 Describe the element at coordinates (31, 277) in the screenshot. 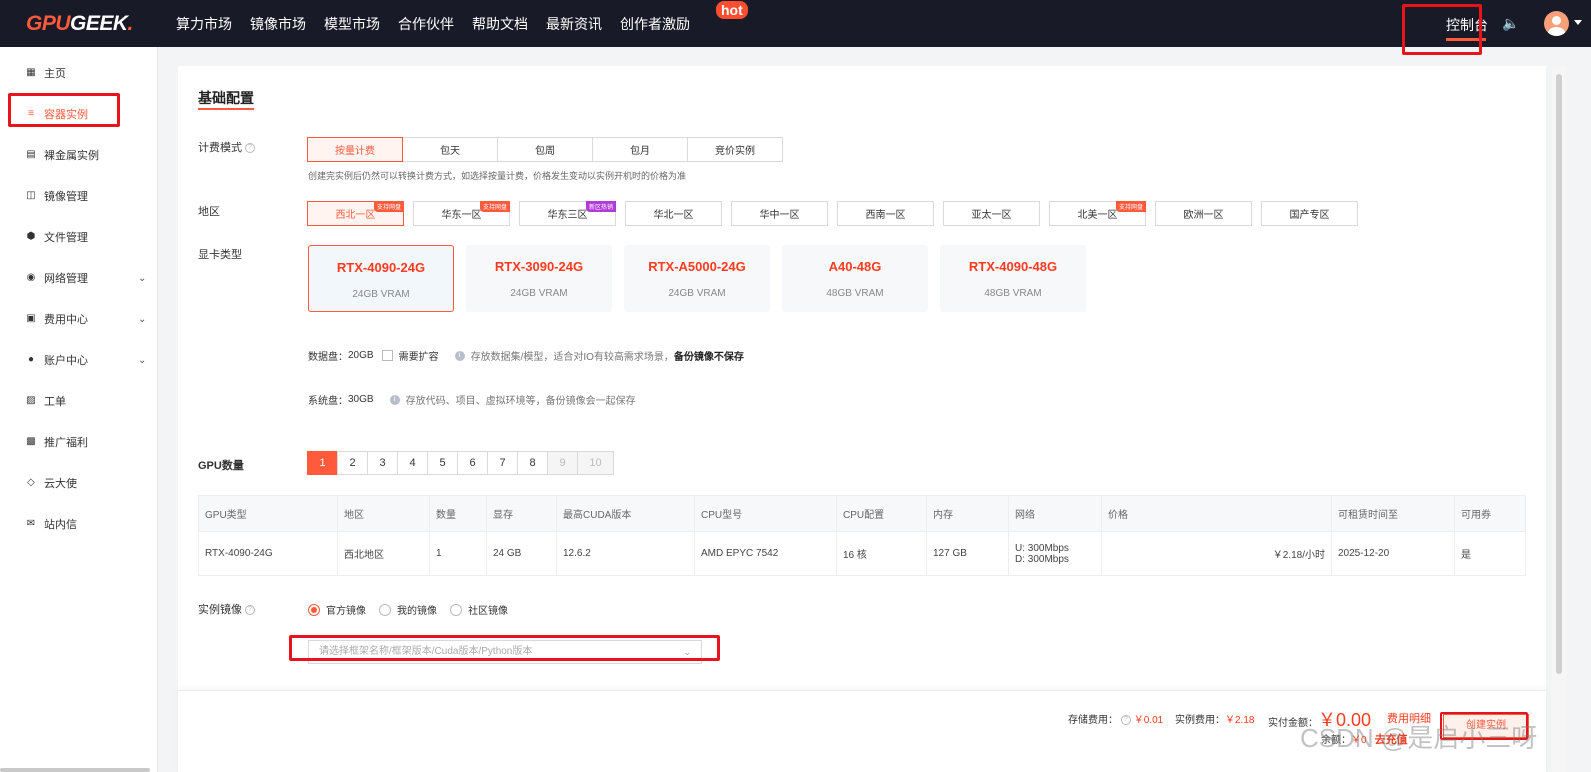

I see `globe-icon: ◉` at that location.